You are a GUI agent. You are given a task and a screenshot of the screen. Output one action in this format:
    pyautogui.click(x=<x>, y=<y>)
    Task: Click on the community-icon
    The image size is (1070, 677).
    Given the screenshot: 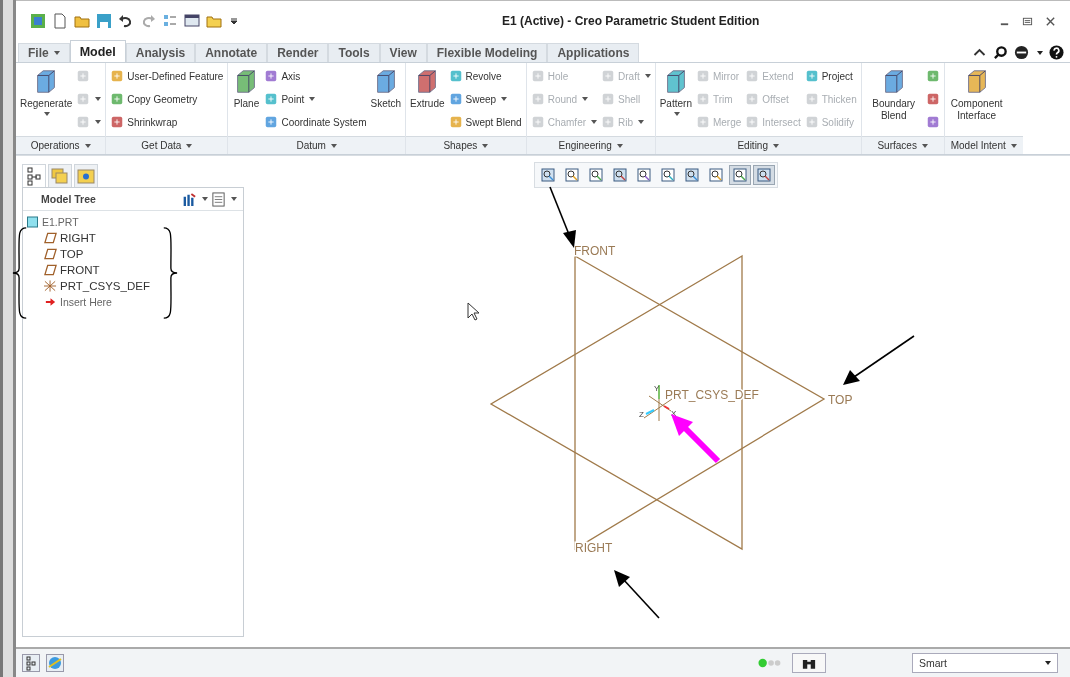 What is the action you would take?
    pyautogui.click(x=1021, y=52)
    